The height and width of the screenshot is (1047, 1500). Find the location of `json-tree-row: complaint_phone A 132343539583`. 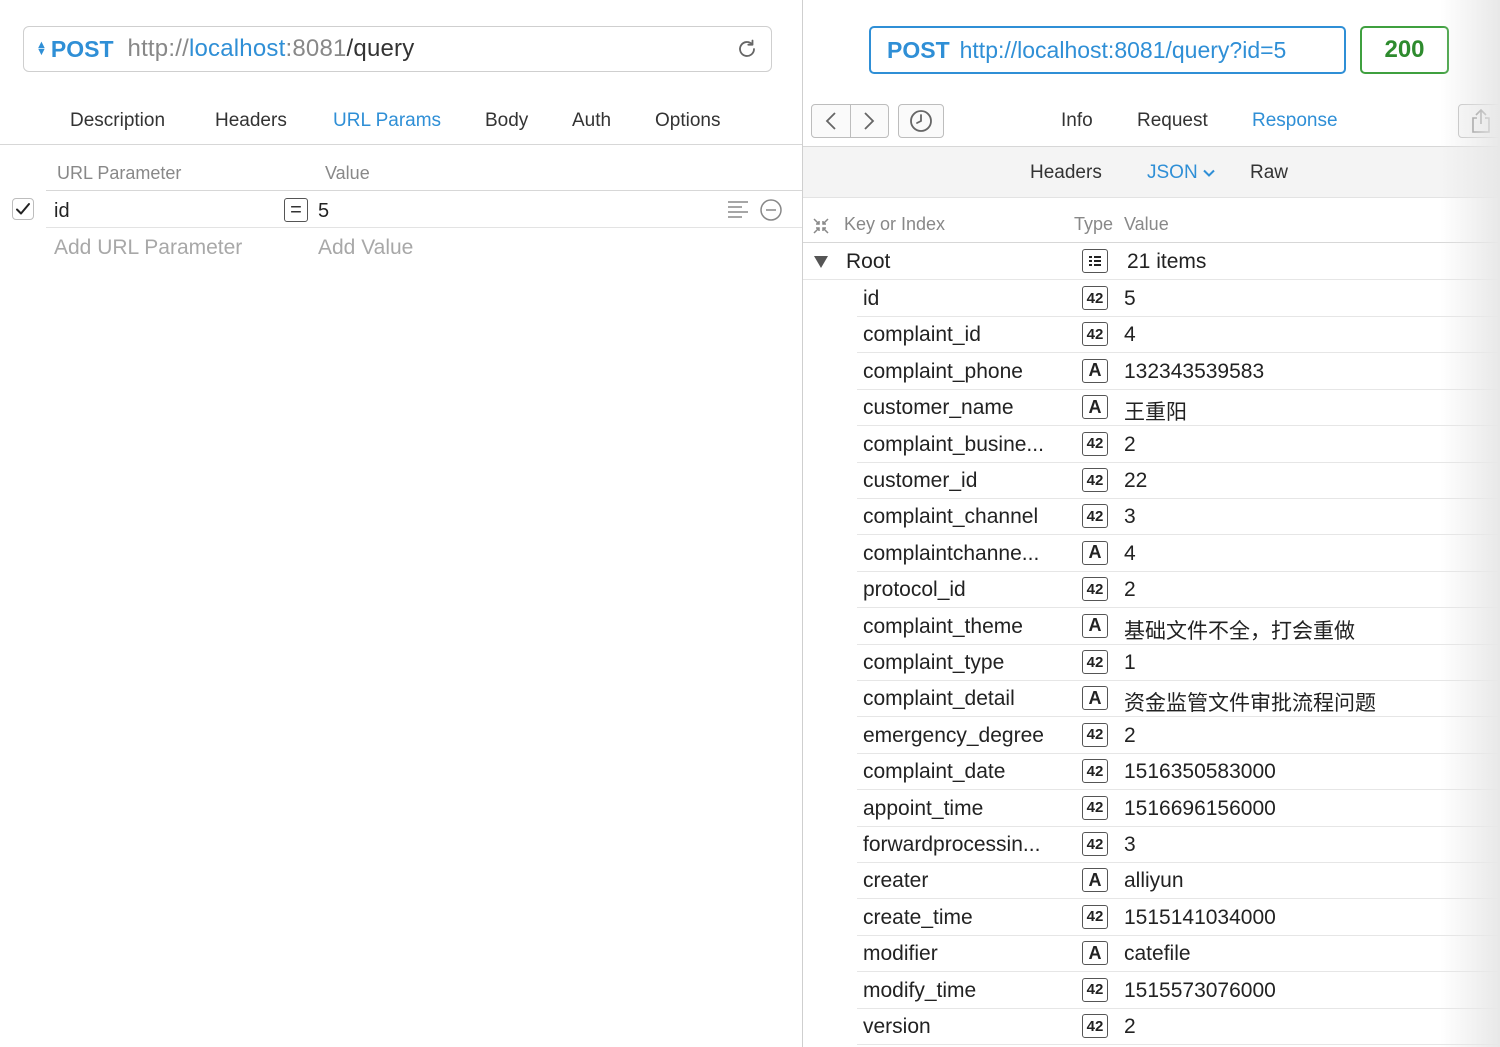

json-tree-row: complaint_phone A 132343539583 is located at coordinates (1151, 372).